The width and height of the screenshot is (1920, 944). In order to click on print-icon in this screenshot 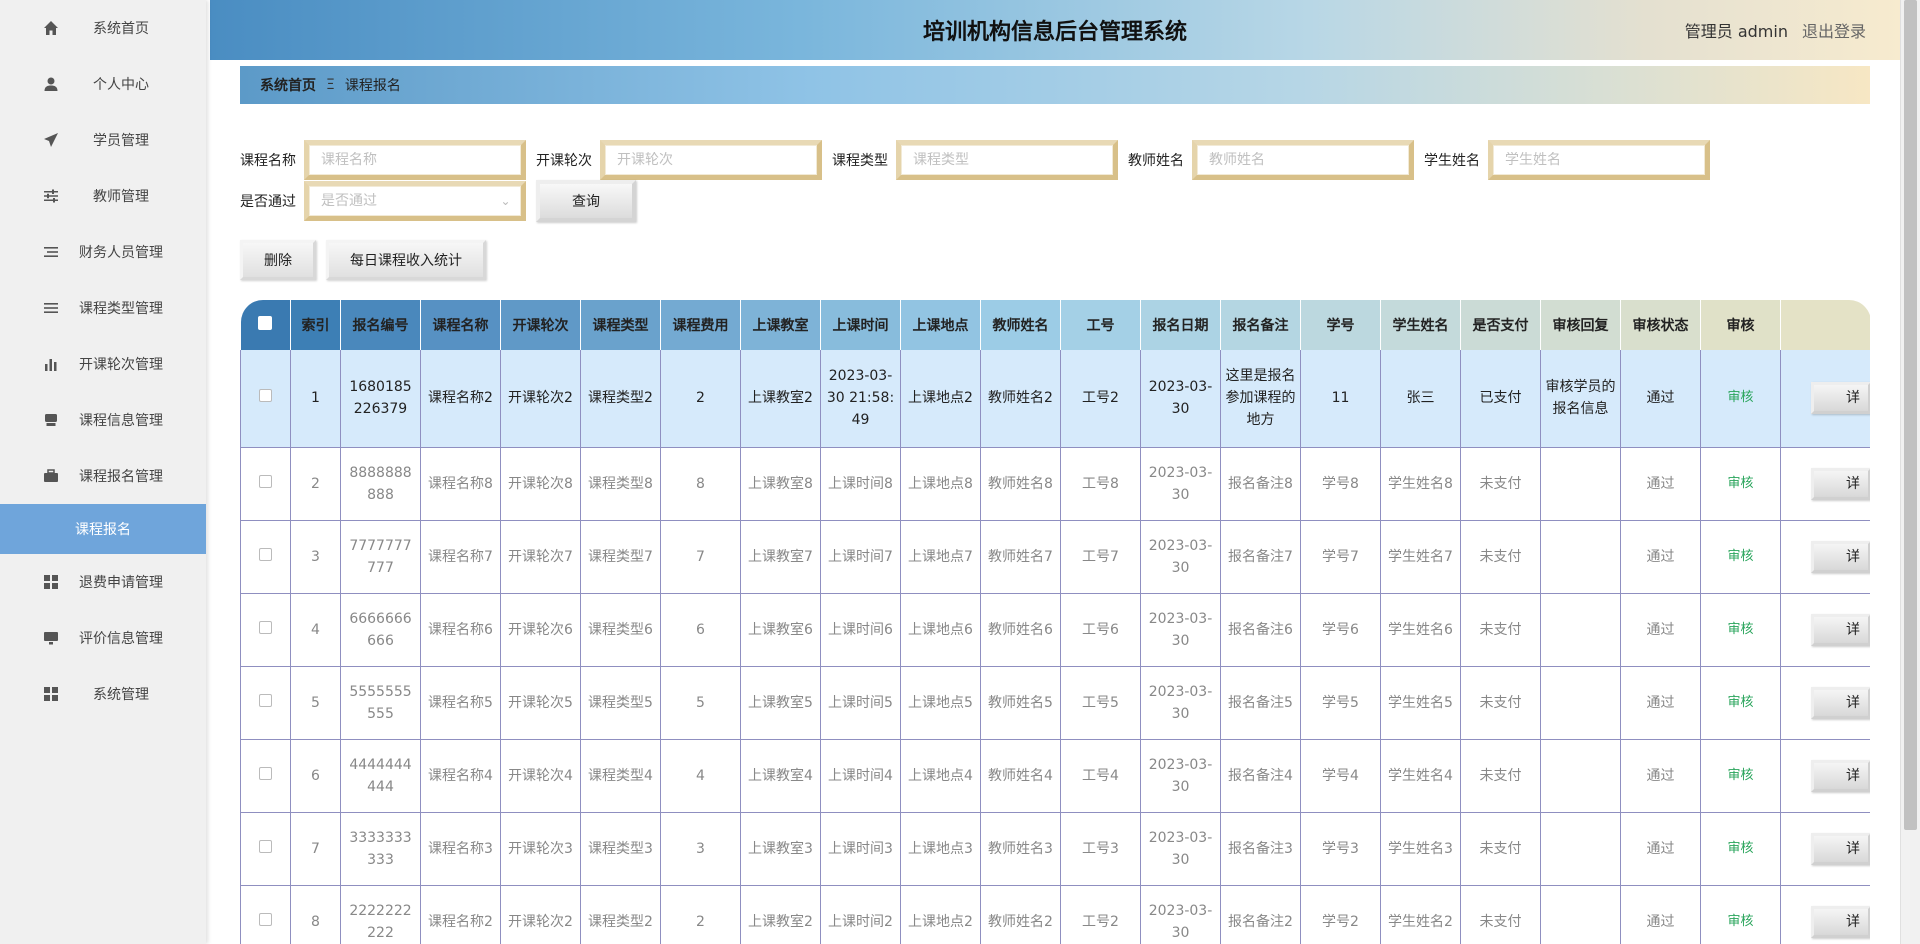, I will do `click(51, 420)`.